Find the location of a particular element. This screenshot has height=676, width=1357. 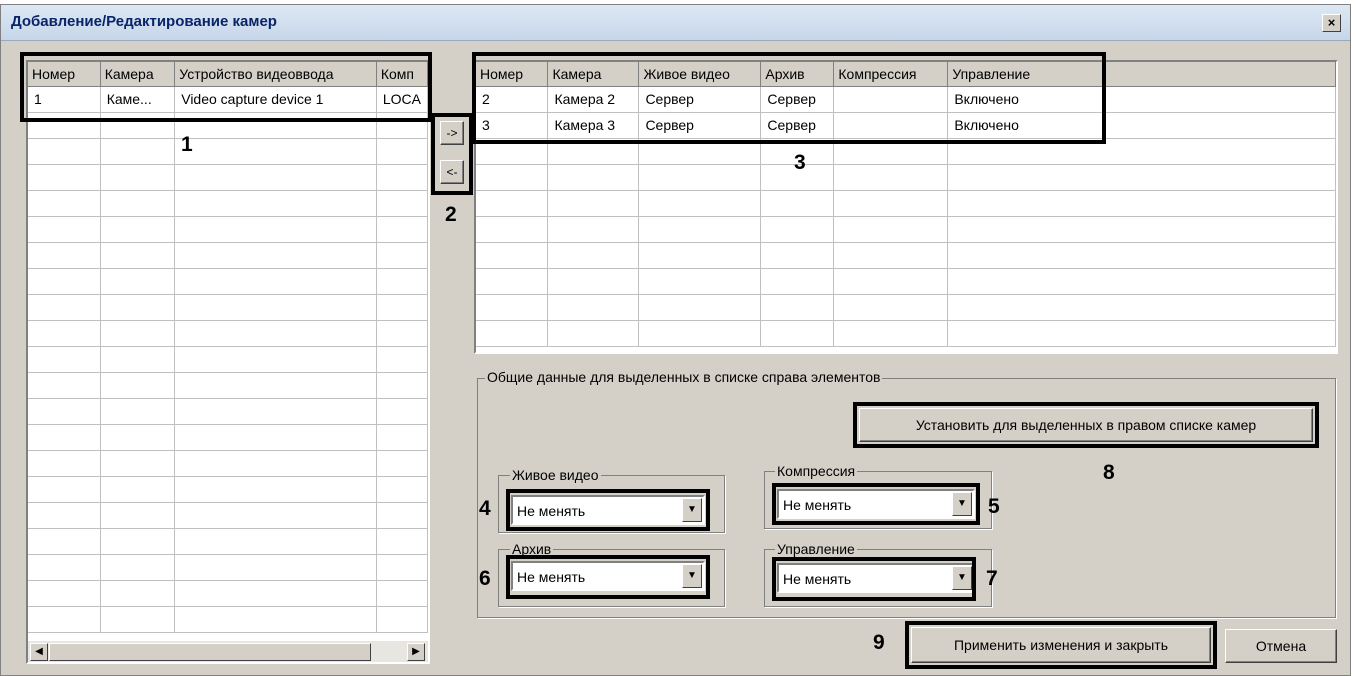

table-row: 2 Камера 2 Сервер Сервер Включено is located at coordinates (906, 99).